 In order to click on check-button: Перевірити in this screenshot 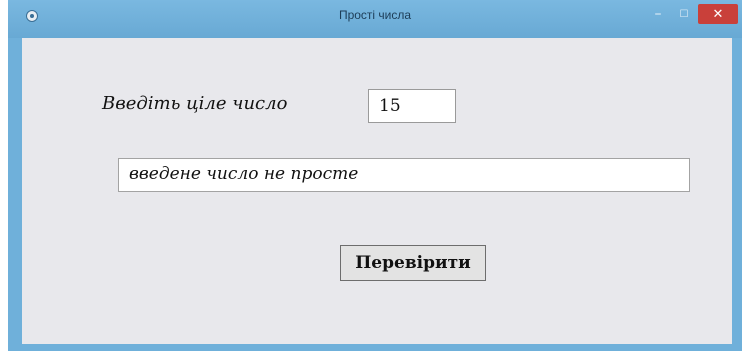, I will do `click(413, 263)`.